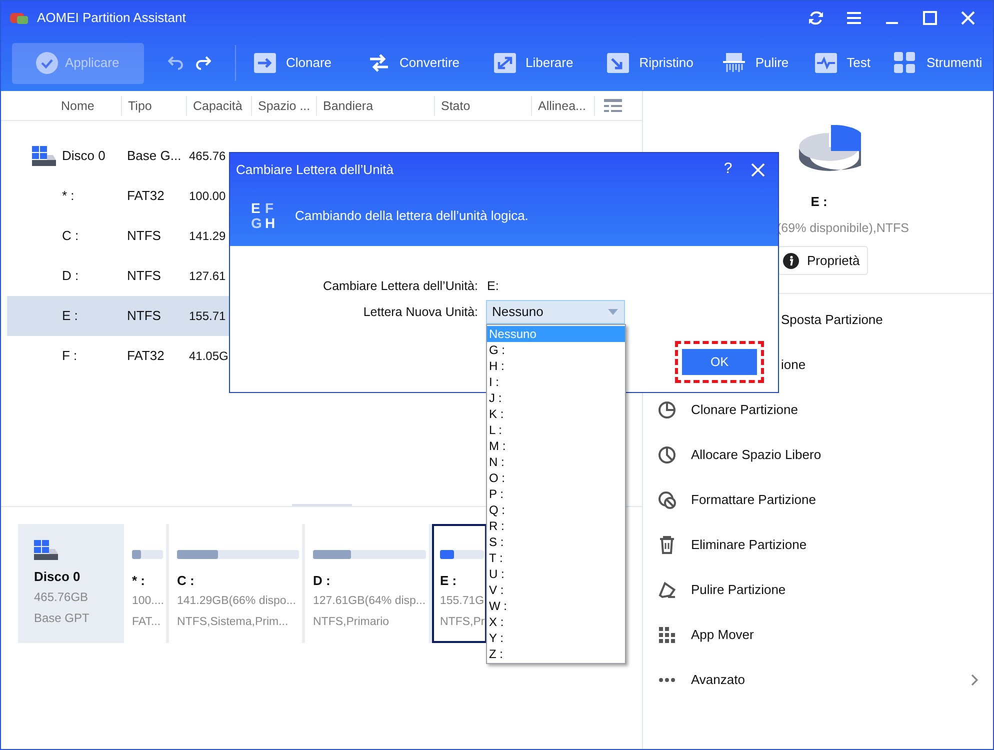 The width and height of the screenshot is (994, 750). What do you see at coordinates (207, 196) in the screenshot?
I see `table-cell-text: 100.00` at bounding box center [207, 196].